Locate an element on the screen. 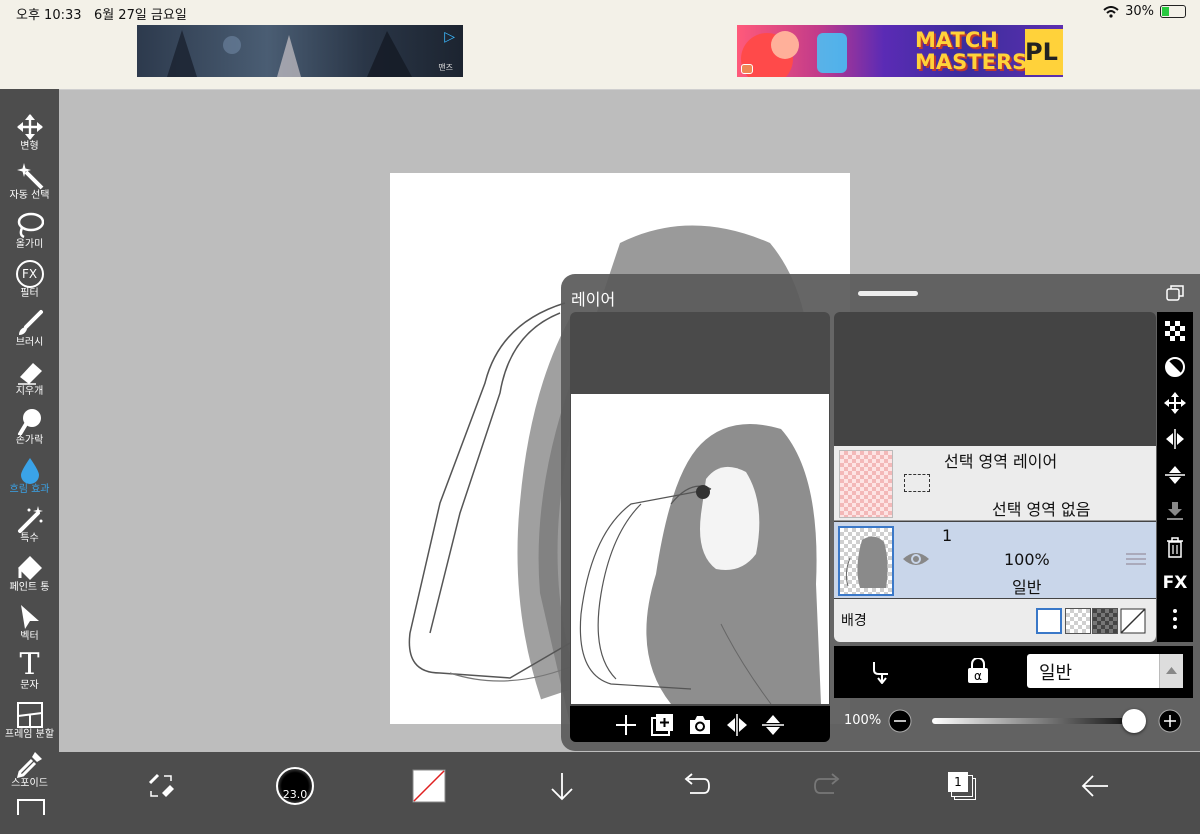 Image resolution: width=1200 pixels, height=834 pixels. undo-icon is located at coordinates (697, 783).